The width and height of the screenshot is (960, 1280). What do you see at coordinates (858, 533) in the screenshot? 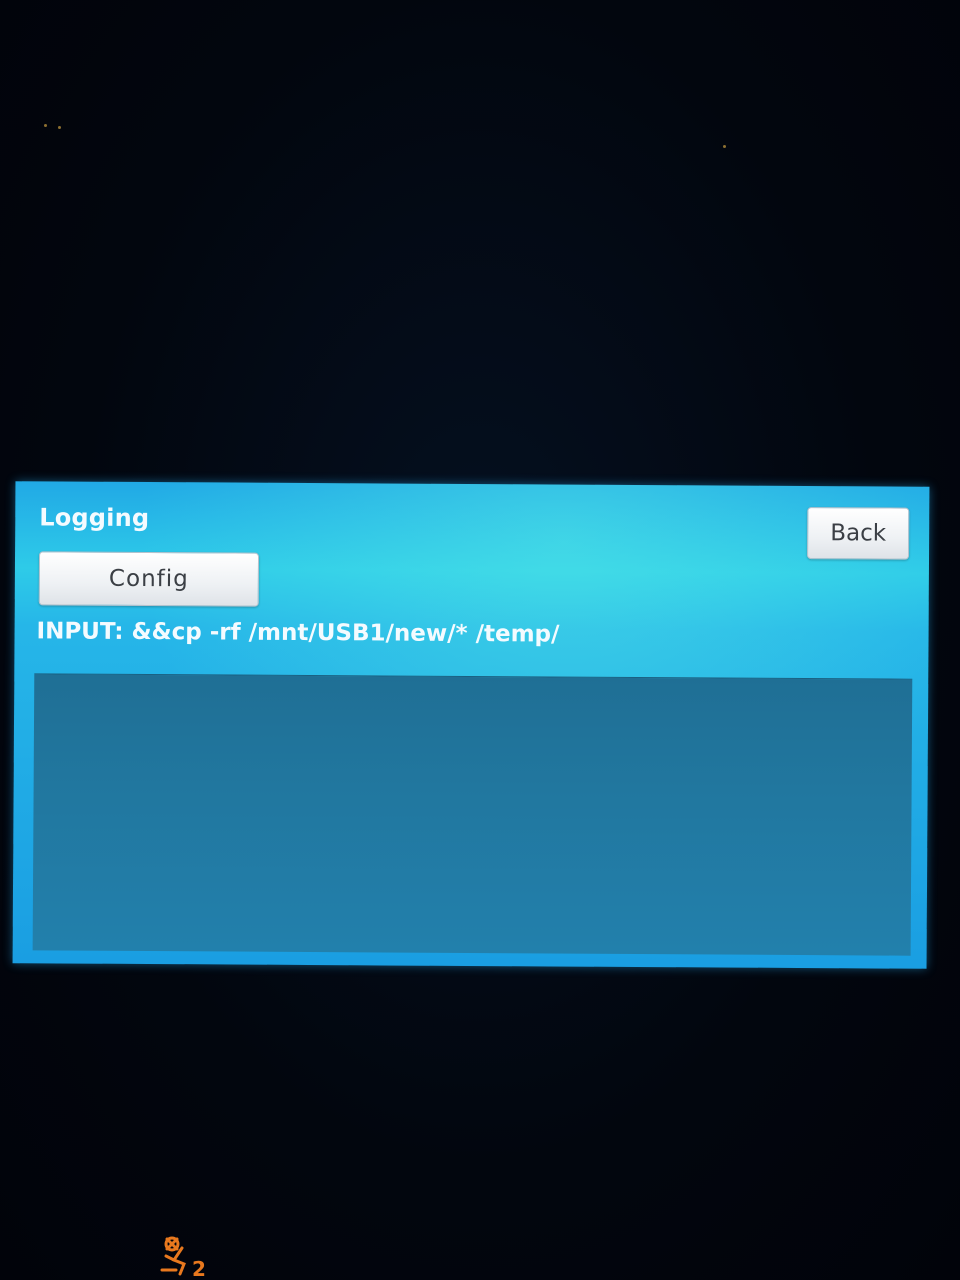
I see `back-button: Back` at bounding box center [858, 533].